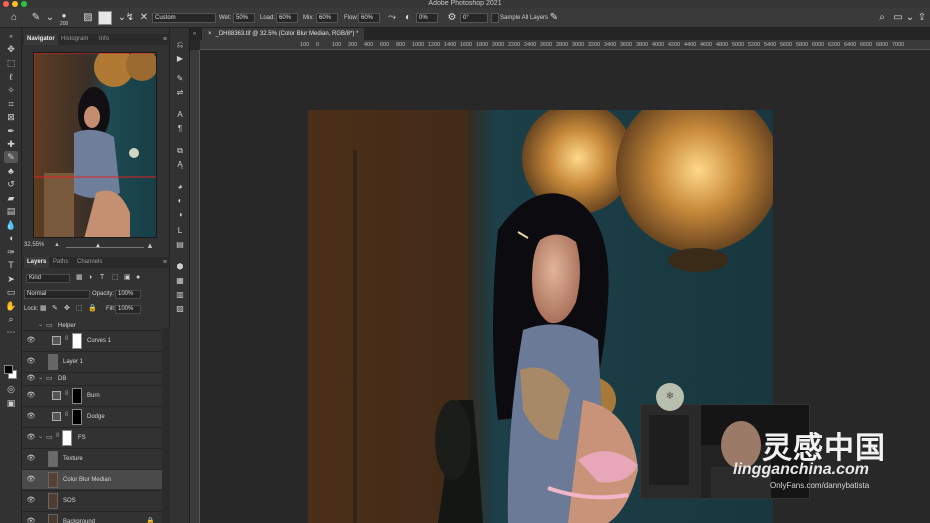  Describe the element at coordinates (495, 18) in the screenshot. I see `sample-all-layers-checkbox` at that location.